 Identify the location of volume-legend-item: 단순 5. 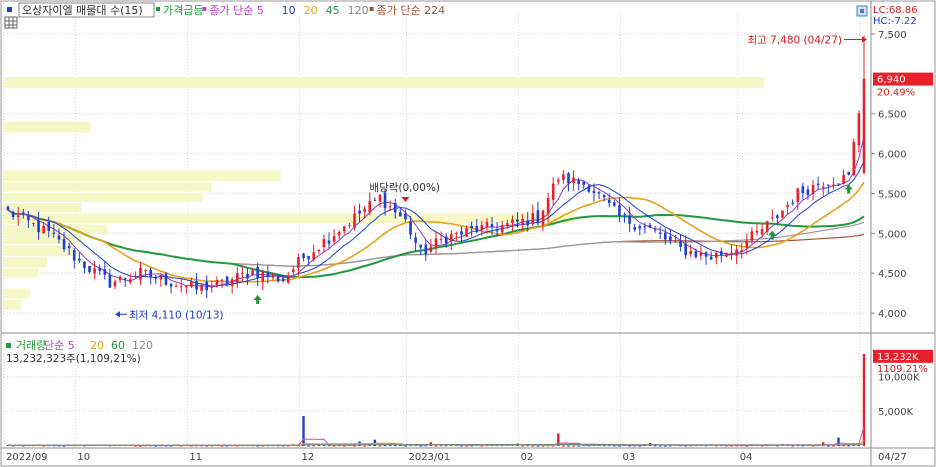
(59, 345).